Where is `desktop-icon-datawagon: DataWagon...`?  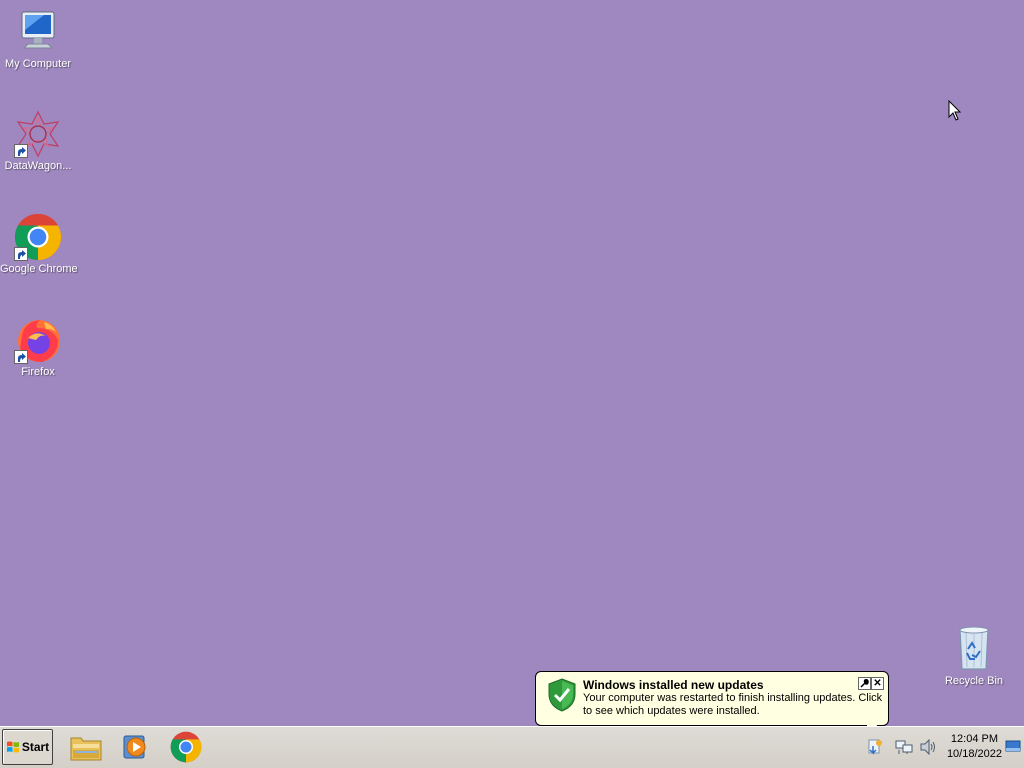
desktop-icon-datawagon: DataWagon... is located at coordinates (38, 141).